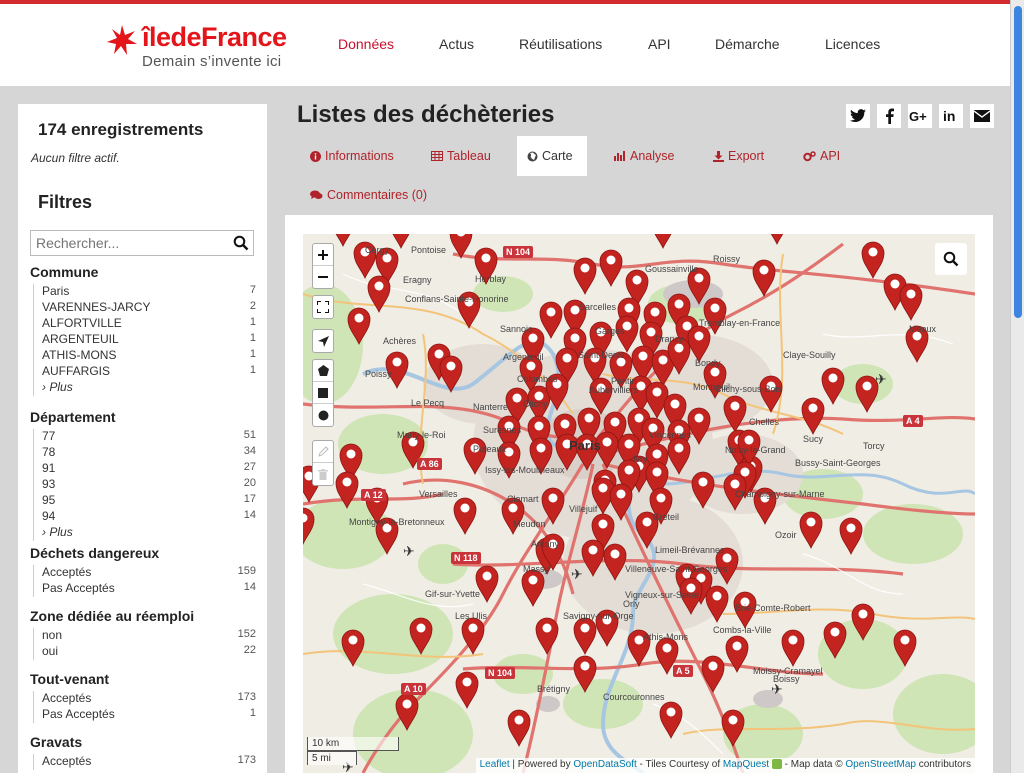 Image resolution: width=1024 pixels, height=773 pixels. What do you see at coordinates (49, 484) in the screenshot?
I see `facet-item-label: 93` at bounding box center [49, 484].